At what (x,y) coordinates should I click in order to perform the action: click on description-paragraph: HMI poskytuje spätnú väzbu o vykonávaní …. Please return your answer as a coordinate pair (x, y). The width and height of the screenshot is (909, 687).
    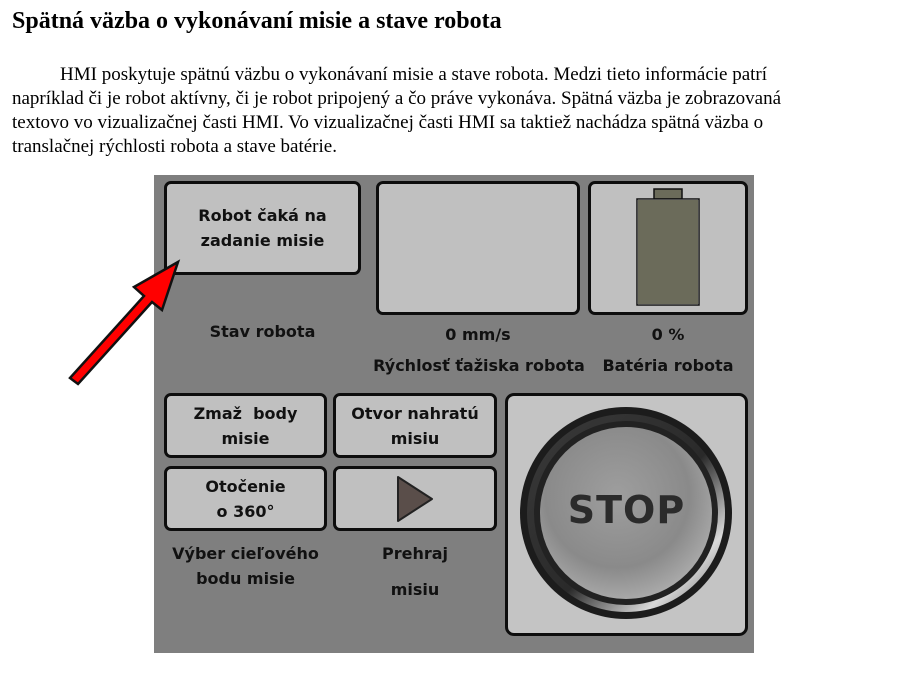
    Looking at the image, I should click on (455, 111).